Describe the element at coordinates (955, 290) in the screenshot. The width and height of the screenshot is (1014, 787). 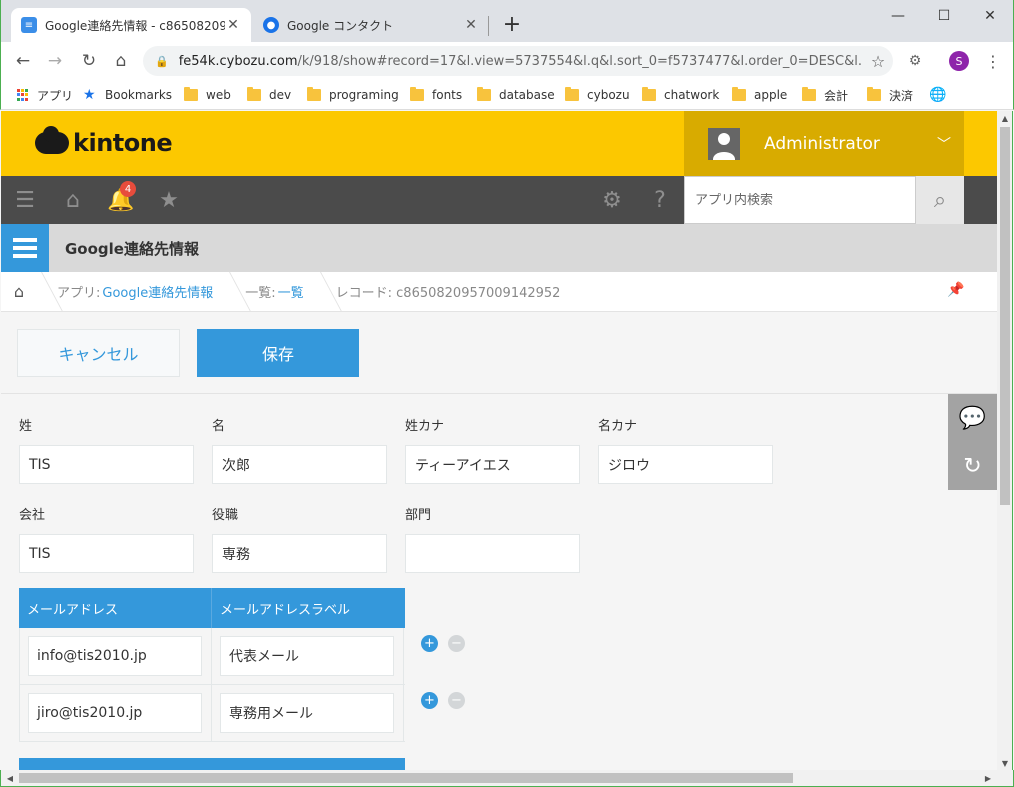
I see `pin-icon: 📌` at that location.